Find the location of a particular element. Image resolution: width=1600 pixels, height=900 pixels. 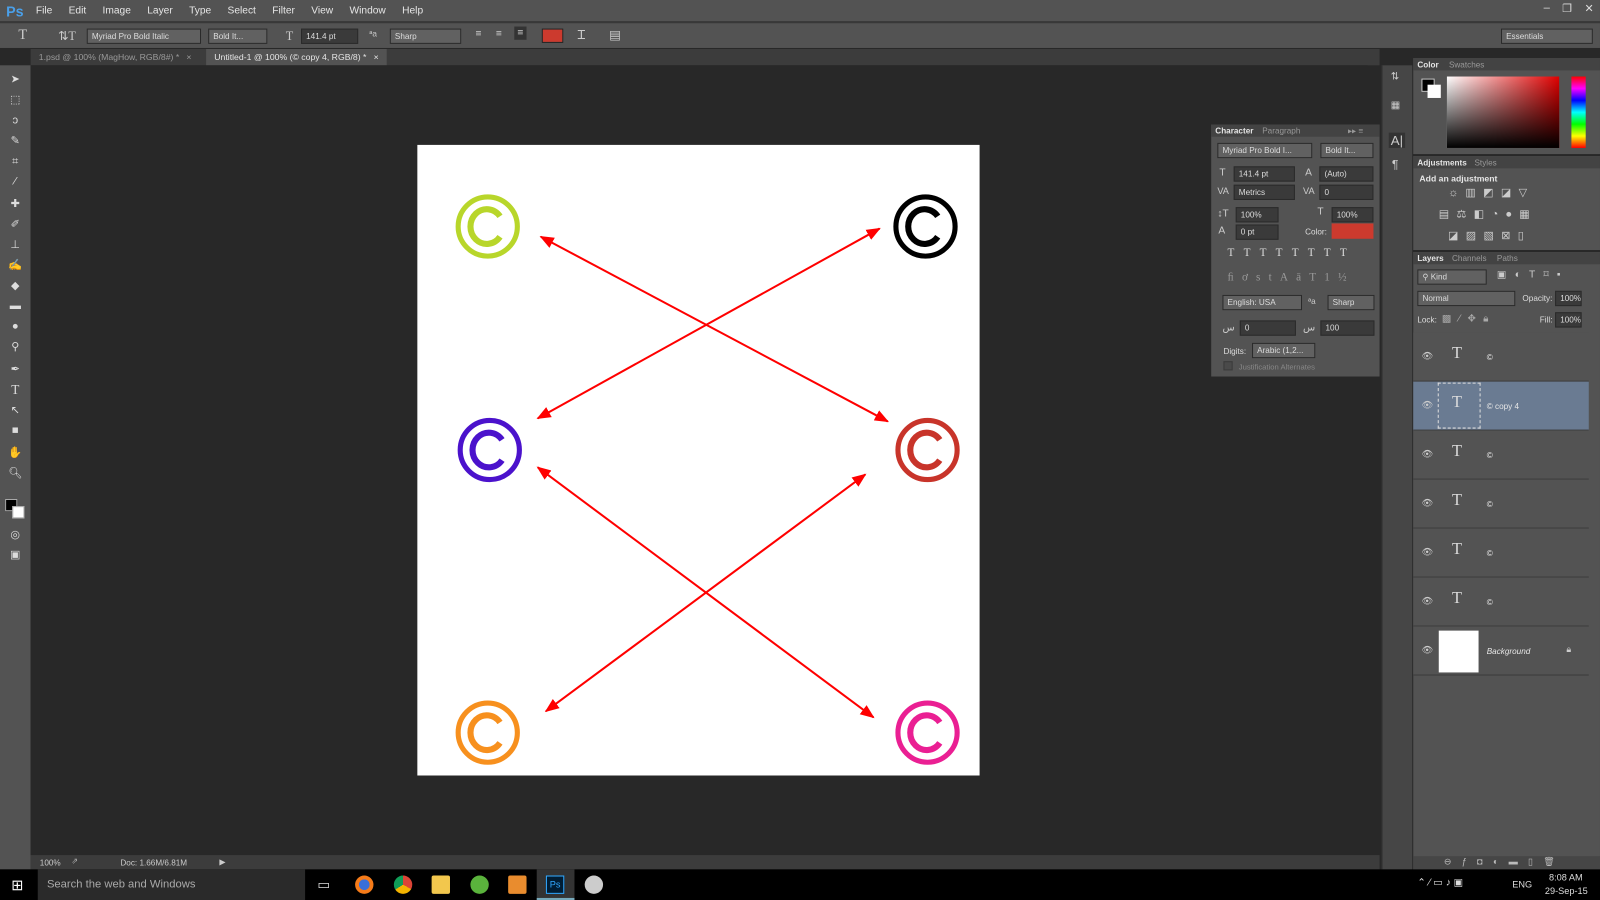

leading-icon: A is located at coordinates (1308, 173).